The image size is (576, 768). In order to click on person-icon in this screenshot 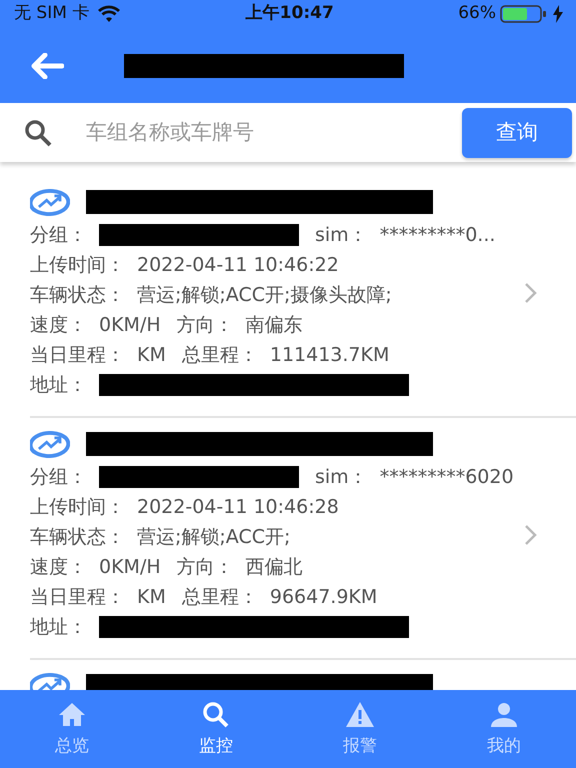, I will do `click(504, 715)`.